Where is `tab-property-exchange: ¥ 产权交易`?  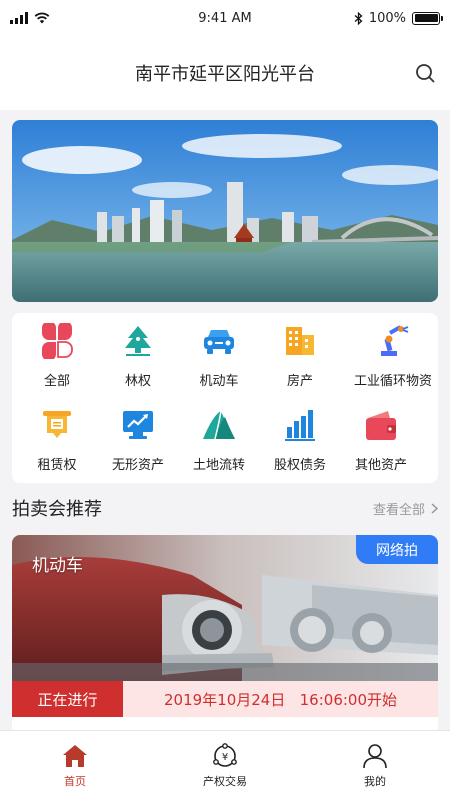
tab-property-exchange: ¥ 产权交易 is located at coordinates (225, 765).